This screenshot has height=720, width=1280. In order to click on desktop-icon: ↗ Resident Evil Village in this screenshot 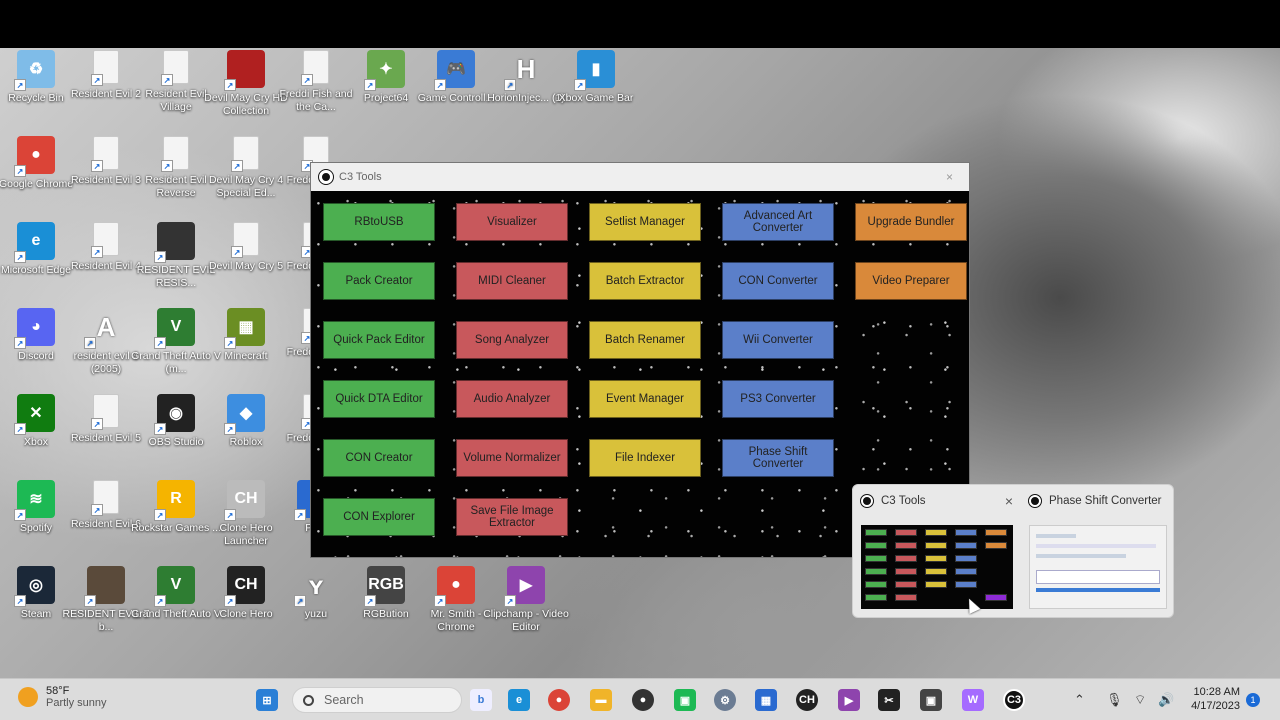, I will do `click(176, 91)`.